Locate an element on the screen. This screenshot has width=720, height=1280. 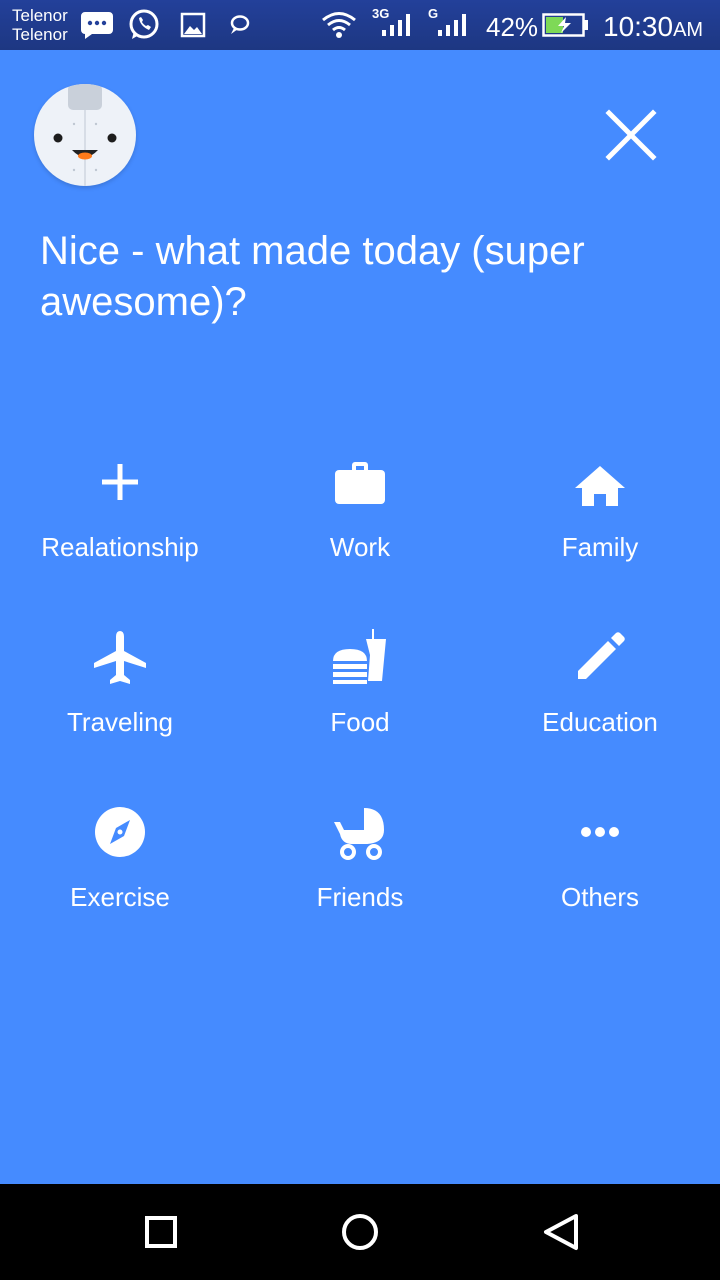
briefcase-icon is located at coordinates (360, 483).